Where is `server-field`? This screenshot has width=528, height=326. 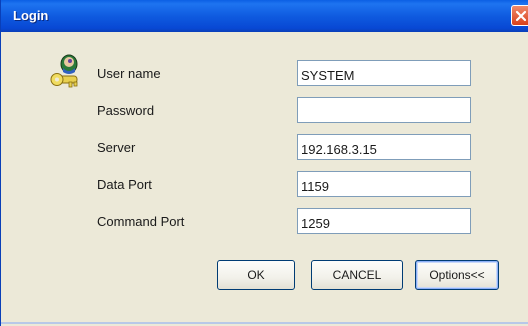 server-field is located at coordinates (384, 147).